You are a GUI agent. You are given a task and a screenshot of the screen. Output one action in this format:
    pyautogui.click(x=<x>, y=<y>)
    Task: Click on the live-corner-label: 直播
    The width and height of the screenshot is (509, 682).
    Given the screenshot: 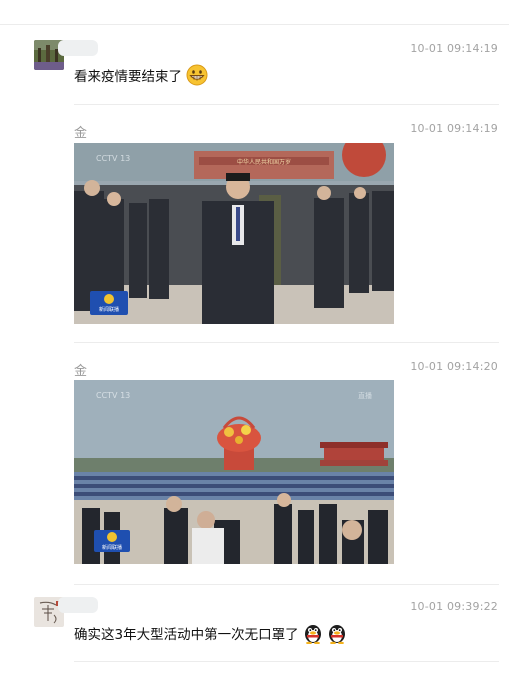 What is the action you would take?
    pyautogui.click(x=365, y=395)
    